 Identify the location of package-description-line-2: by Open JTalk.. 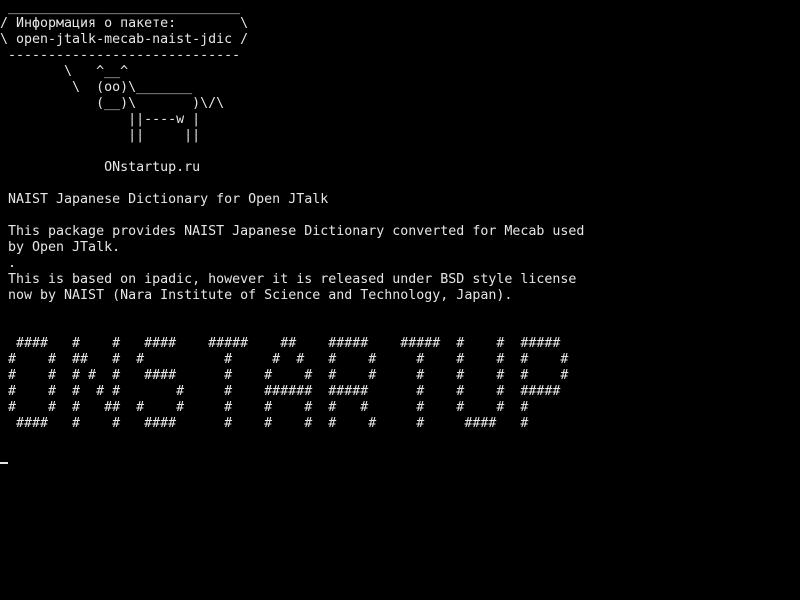
(60, 247).